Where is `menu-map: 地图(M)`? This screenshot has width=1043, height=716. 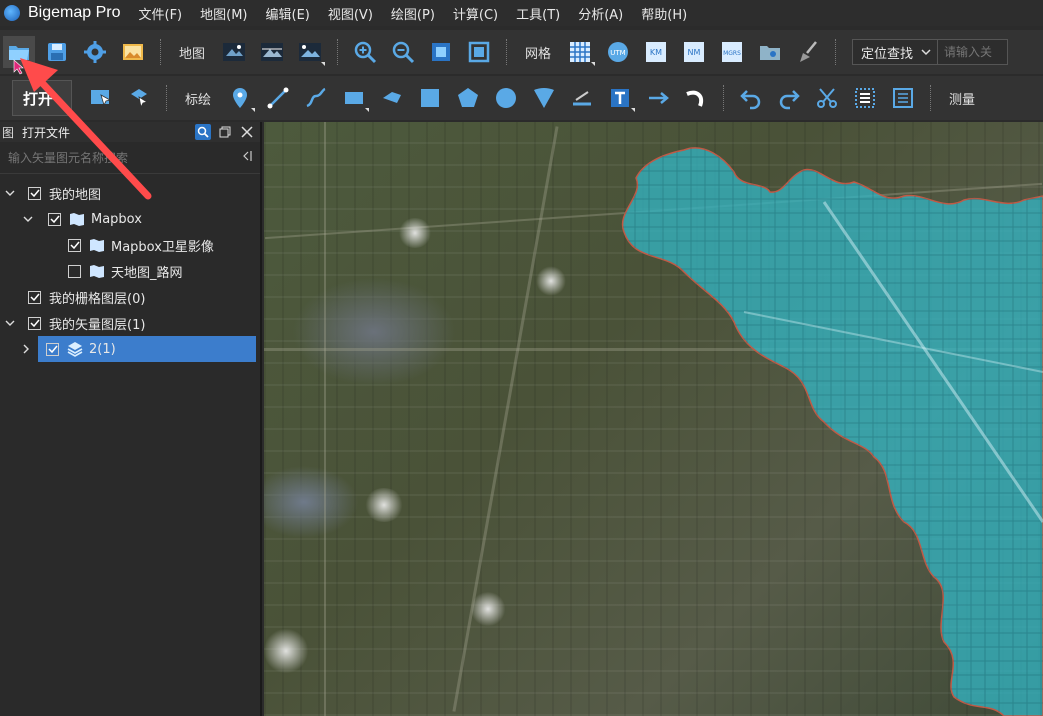 menu-map: 地图(M) is located at coordinates (223, 13).